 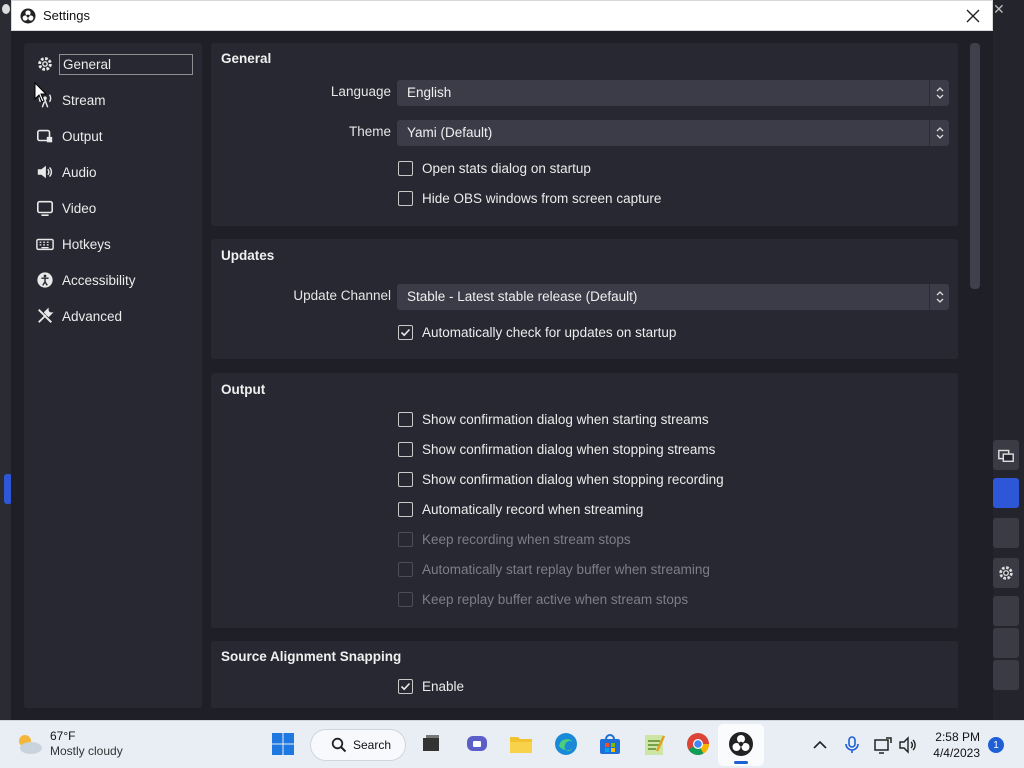 What do you see at coordinates (954, 745) in the screenshot?
I see `taskbar-clock: 2:58 PM 4/4/2023` at bounding box center [954, 745].